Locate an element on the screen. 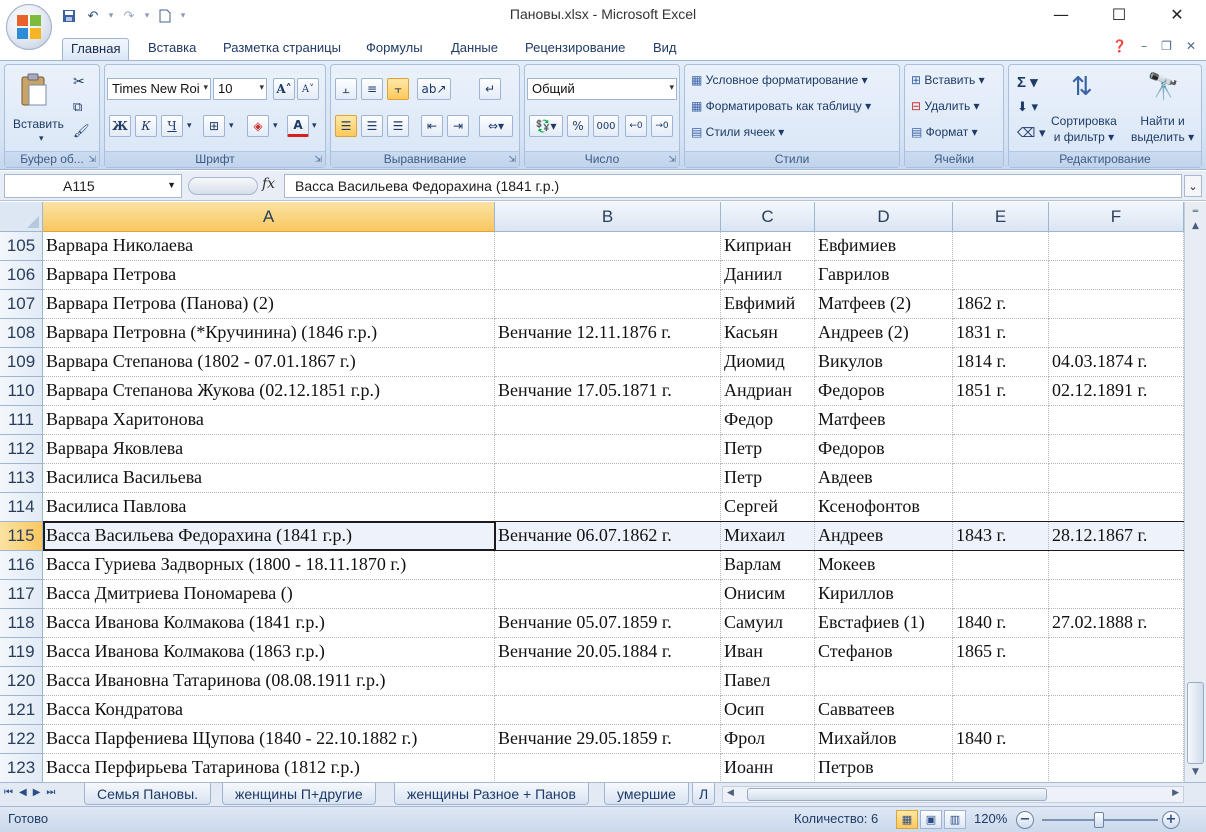  cell-c: Осип is located at coordinates (768, 710).